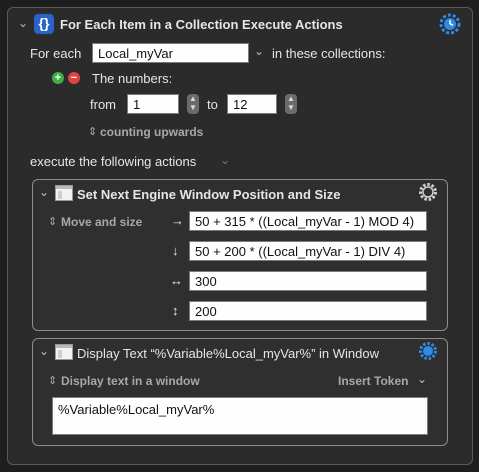 This screenshot has width=479, height=472. I want to click on from-label: from, so click(103, 104).